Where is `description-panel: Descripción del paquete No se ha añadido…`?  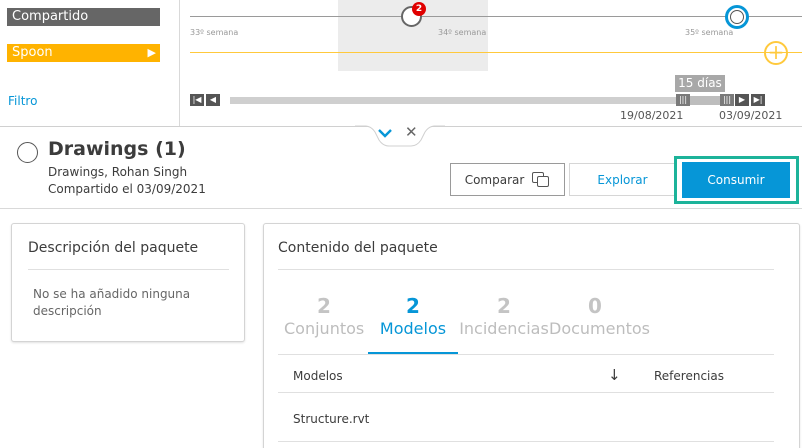
description-panel: Descripción del paquete No se ha añadido… is located at coordinates (128, 282).